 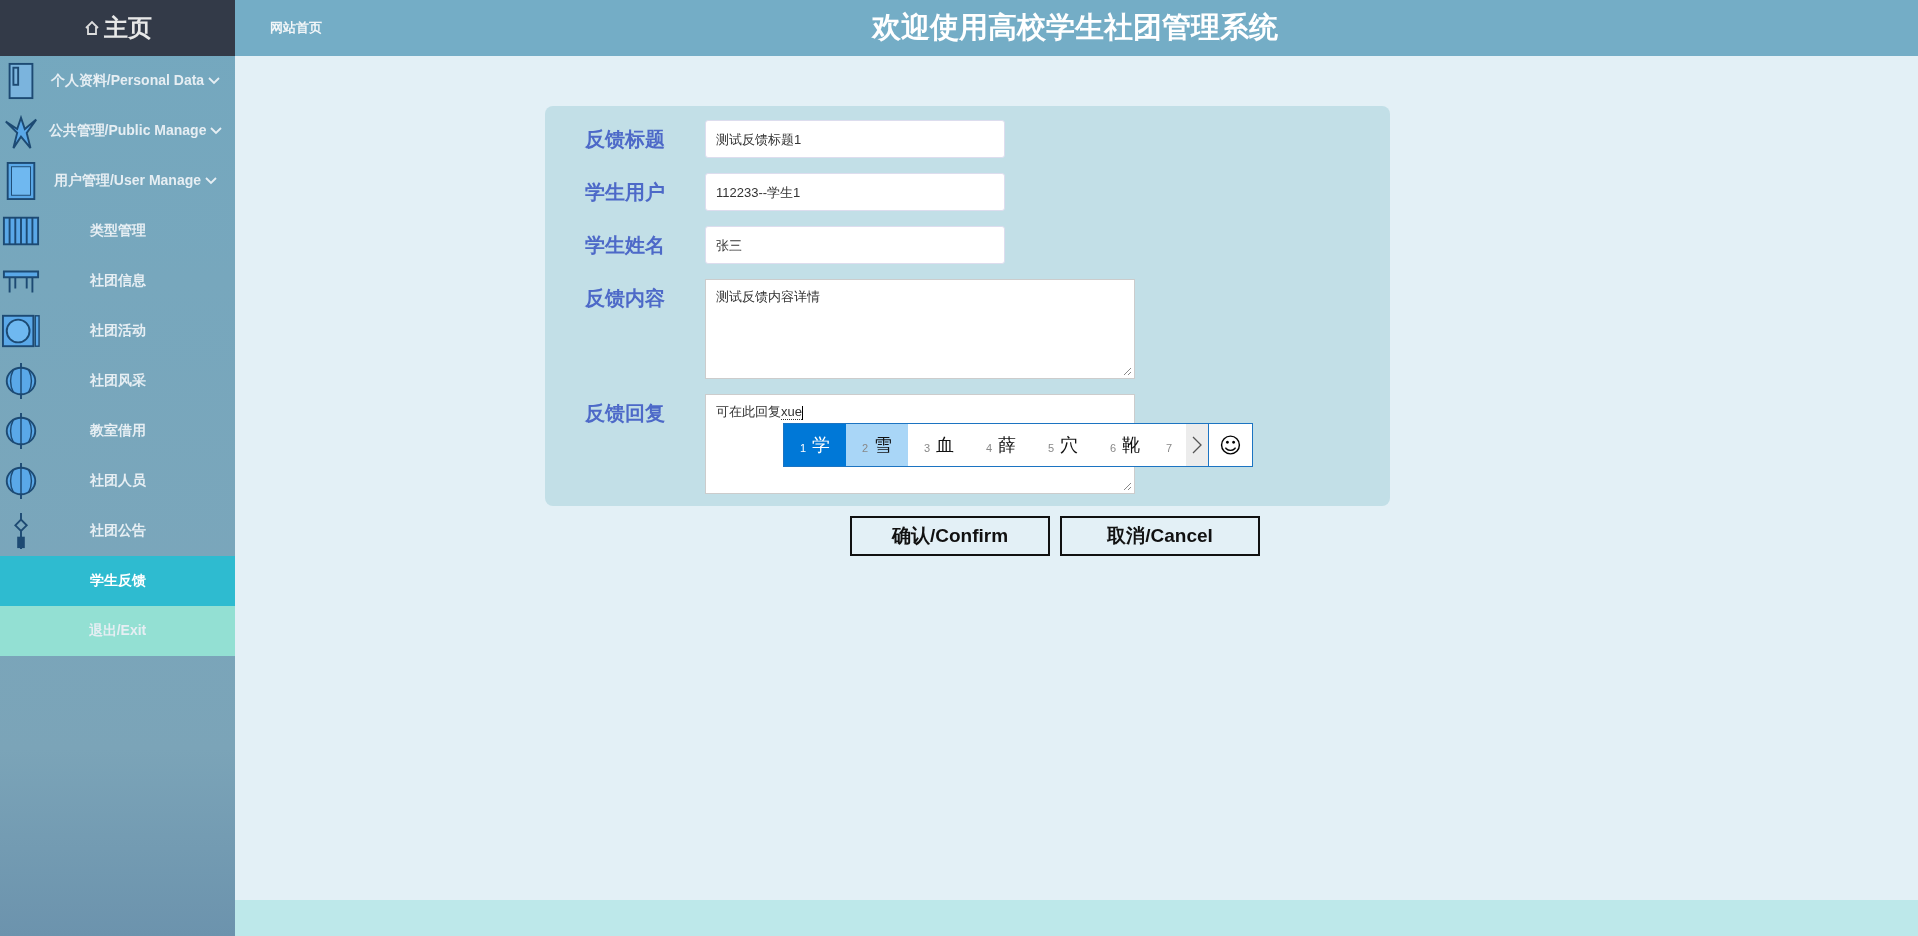 I want to click on field-label: 反馈标题, so click(x=625, y=139).